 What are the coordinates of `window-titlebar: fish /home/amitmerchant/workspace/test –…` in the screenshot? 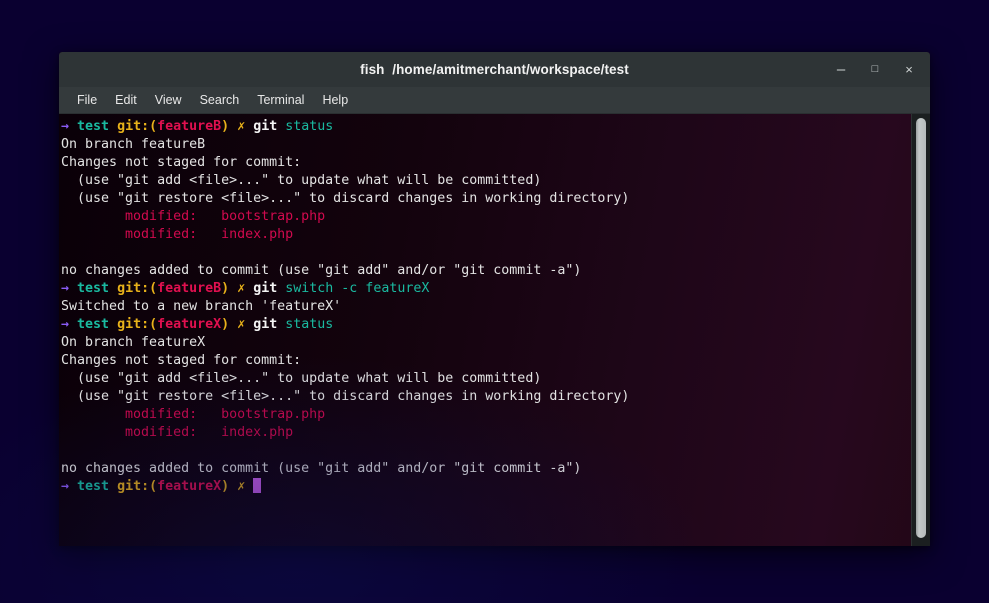 It's located at (494, 69).